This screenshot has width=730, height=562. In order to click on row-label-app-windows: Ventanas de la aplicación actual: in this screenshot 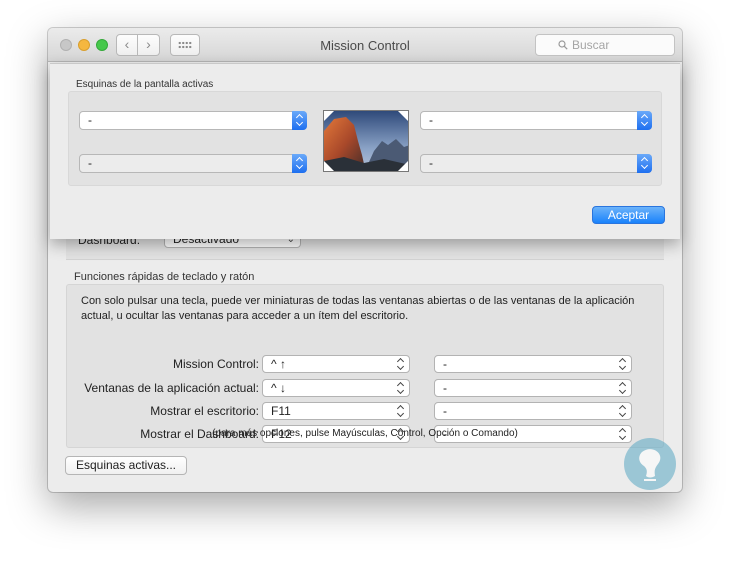, I will do `click(171, 388)`.